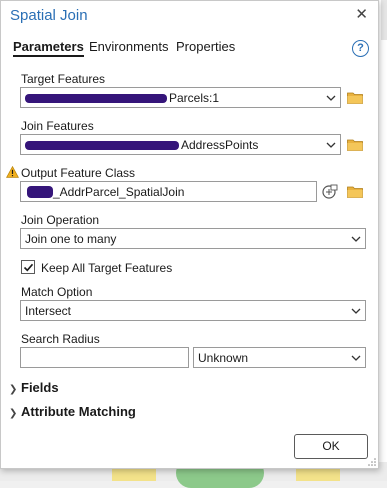 The image size is (387, 488). What do you see at coordinates (372, 462) in the screenshot?
I see `resize-grip-icon` at bounding box center [372, 462].